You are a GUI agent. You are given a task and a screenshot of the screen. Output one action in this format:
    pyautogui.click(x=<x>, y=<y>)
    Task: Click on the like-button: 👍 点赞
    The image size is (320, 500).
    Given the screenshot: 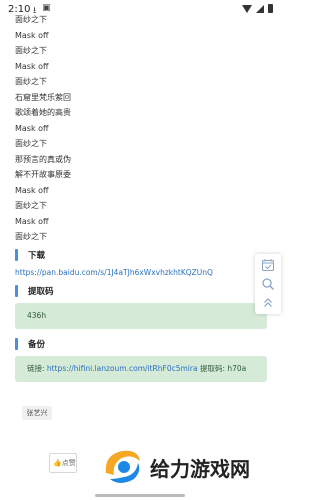 What is the action you would take?
    pyautogui.click(x=63, y=463)
    